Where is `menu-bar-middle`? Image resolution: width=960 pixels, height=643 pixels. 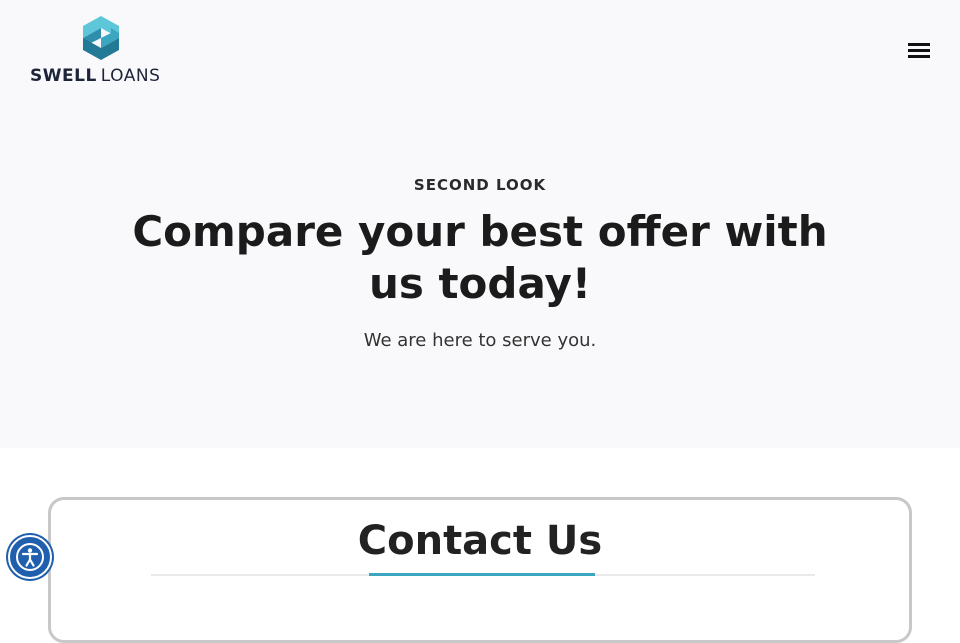 menu-bar-middle is located at coordinates (919, 50).